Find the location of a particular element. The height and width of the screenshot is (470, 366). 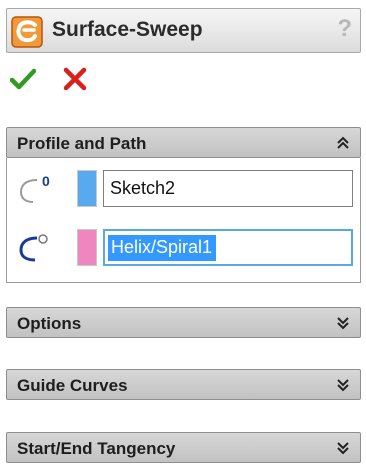

profile-selection-field: Sketch2 is located at coordinates (228, 188).